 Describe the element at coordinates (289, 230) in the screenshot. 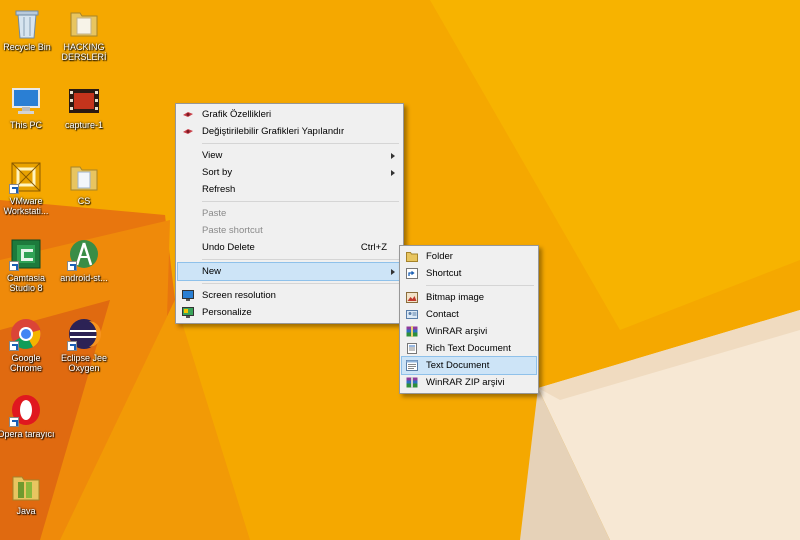

I see `menu-item-paste-shortcut: Paste shortcut` at that location.